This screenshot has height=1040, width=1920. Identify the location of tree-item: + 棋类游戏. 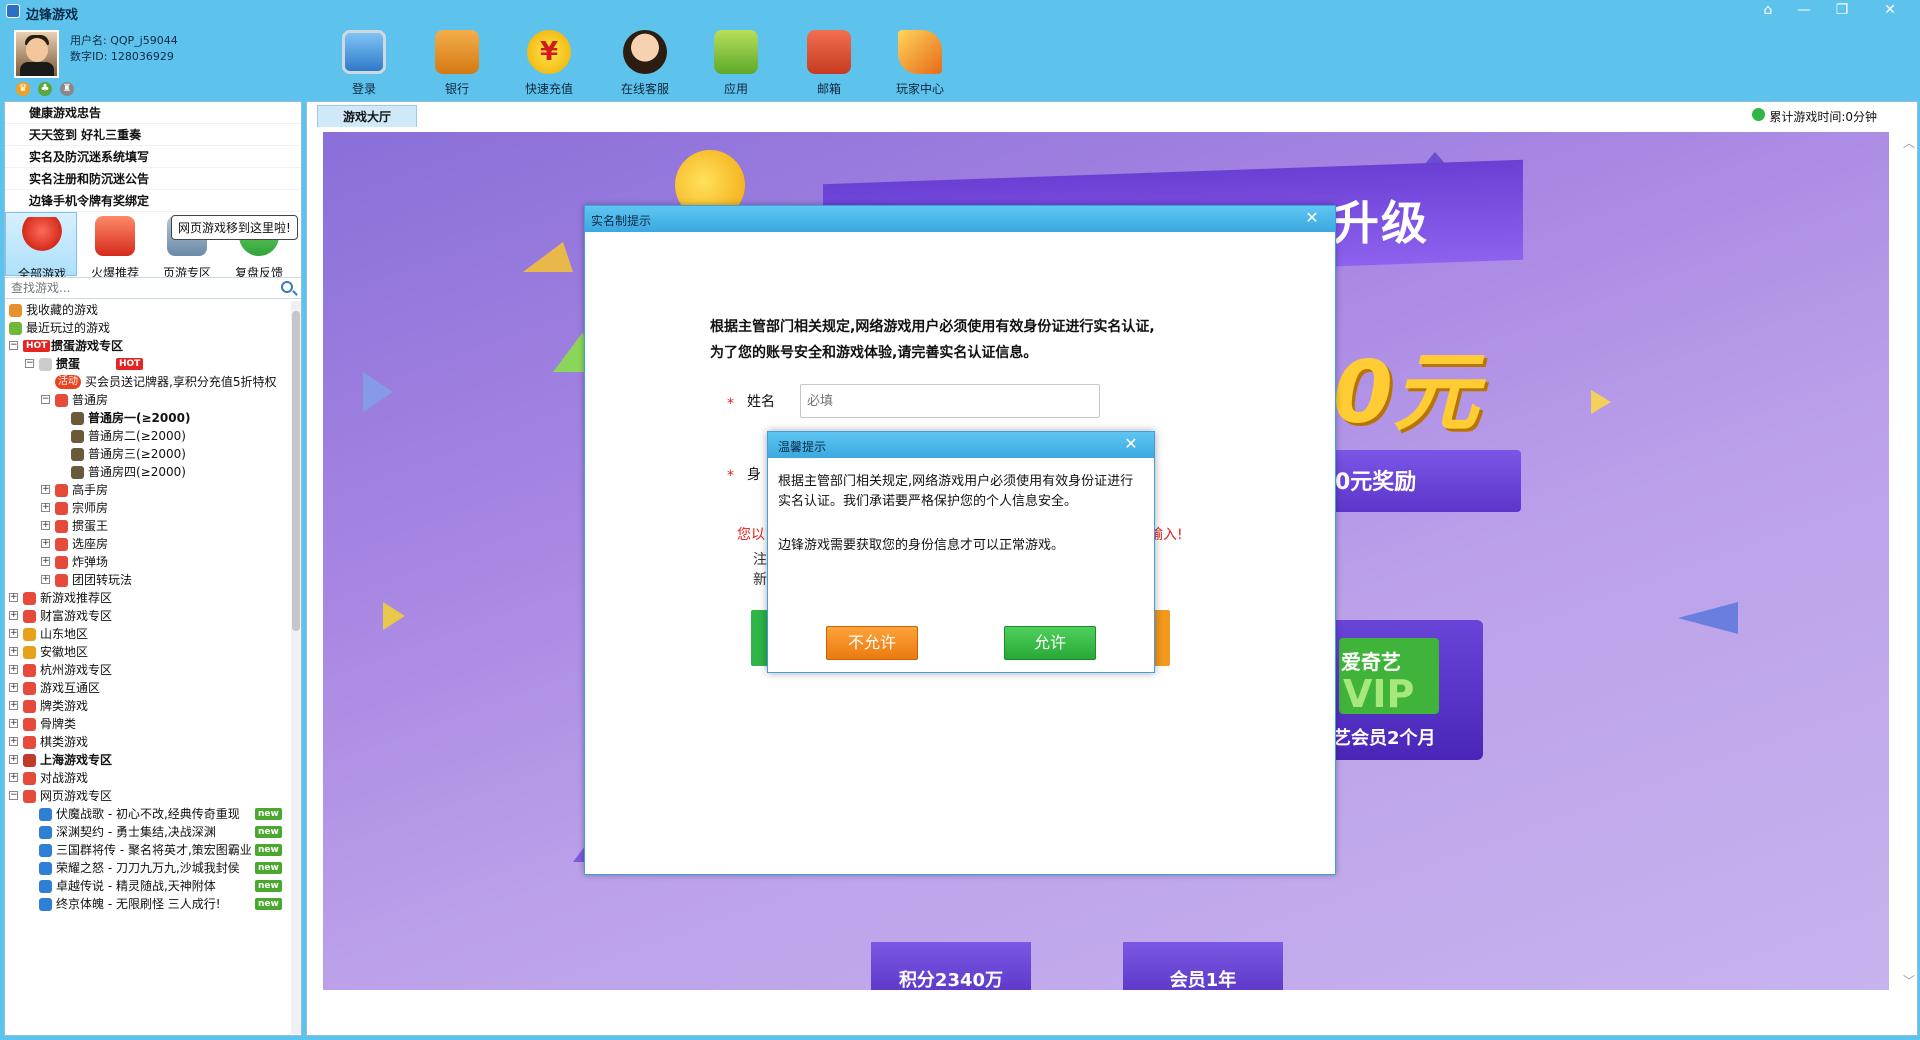
(146, 742).